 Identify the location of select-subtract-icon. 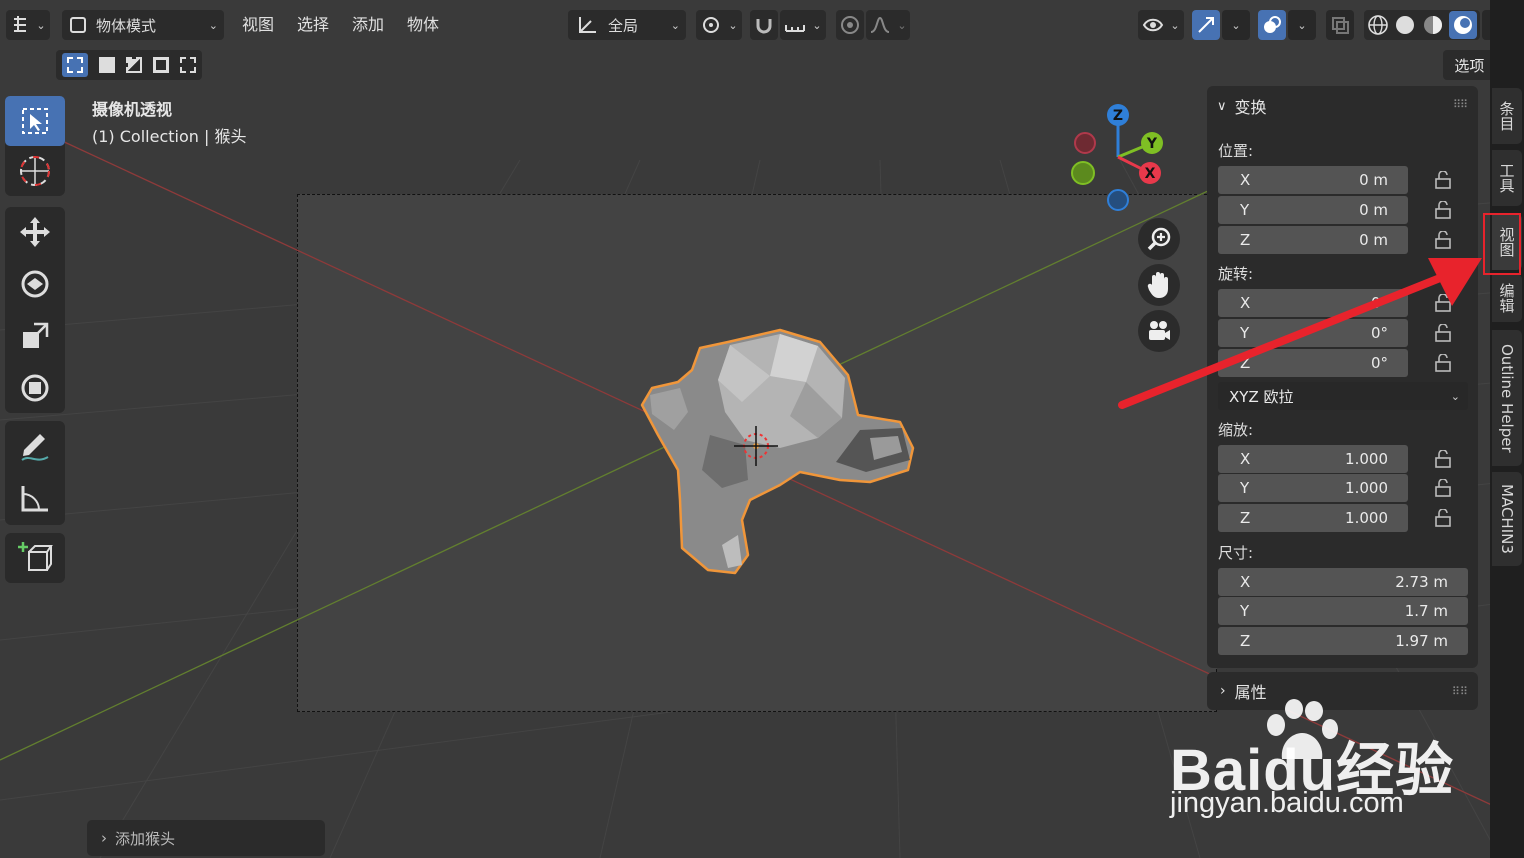
(133, 65).